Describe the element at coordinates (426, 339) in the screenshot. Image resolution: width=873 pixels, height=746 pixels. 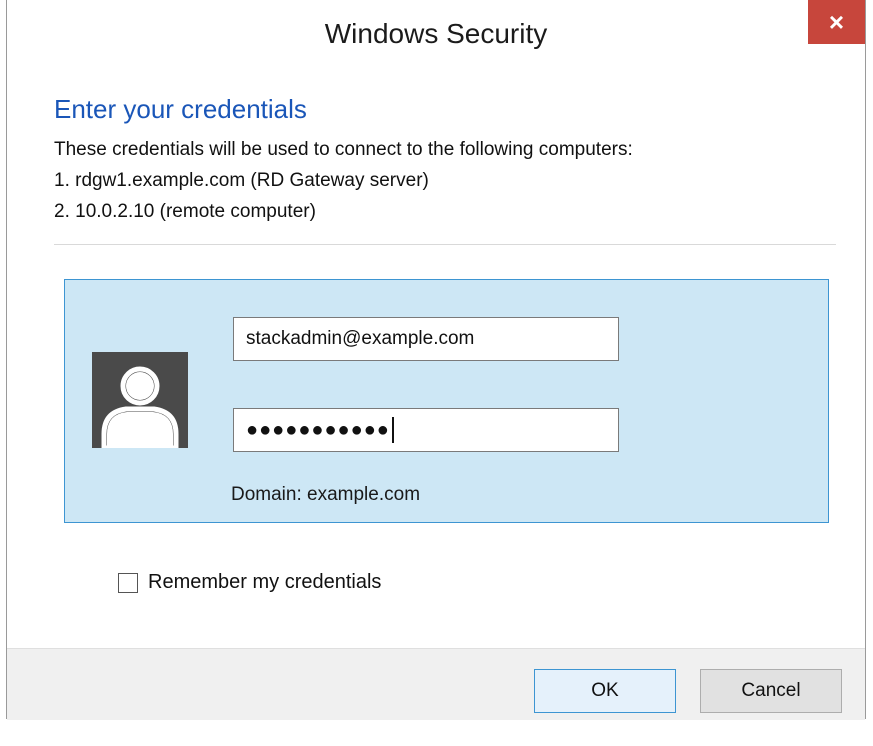
I see `username-input` at that location.